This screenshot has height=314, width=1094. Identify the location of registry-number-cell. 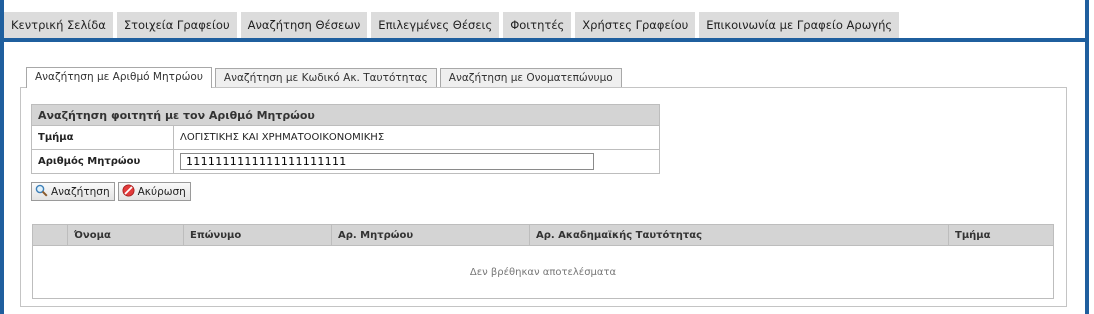
(416, 161).